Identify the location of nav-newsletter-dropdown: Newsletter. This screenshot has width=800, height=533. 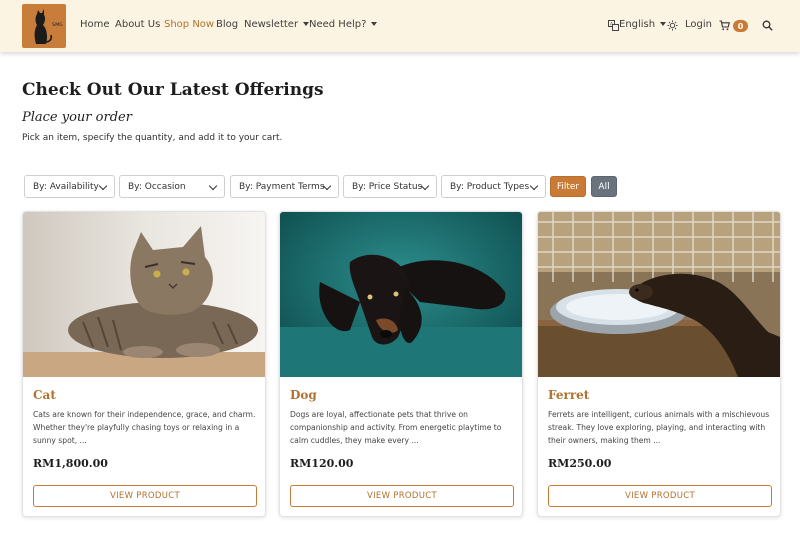
(277, 24).